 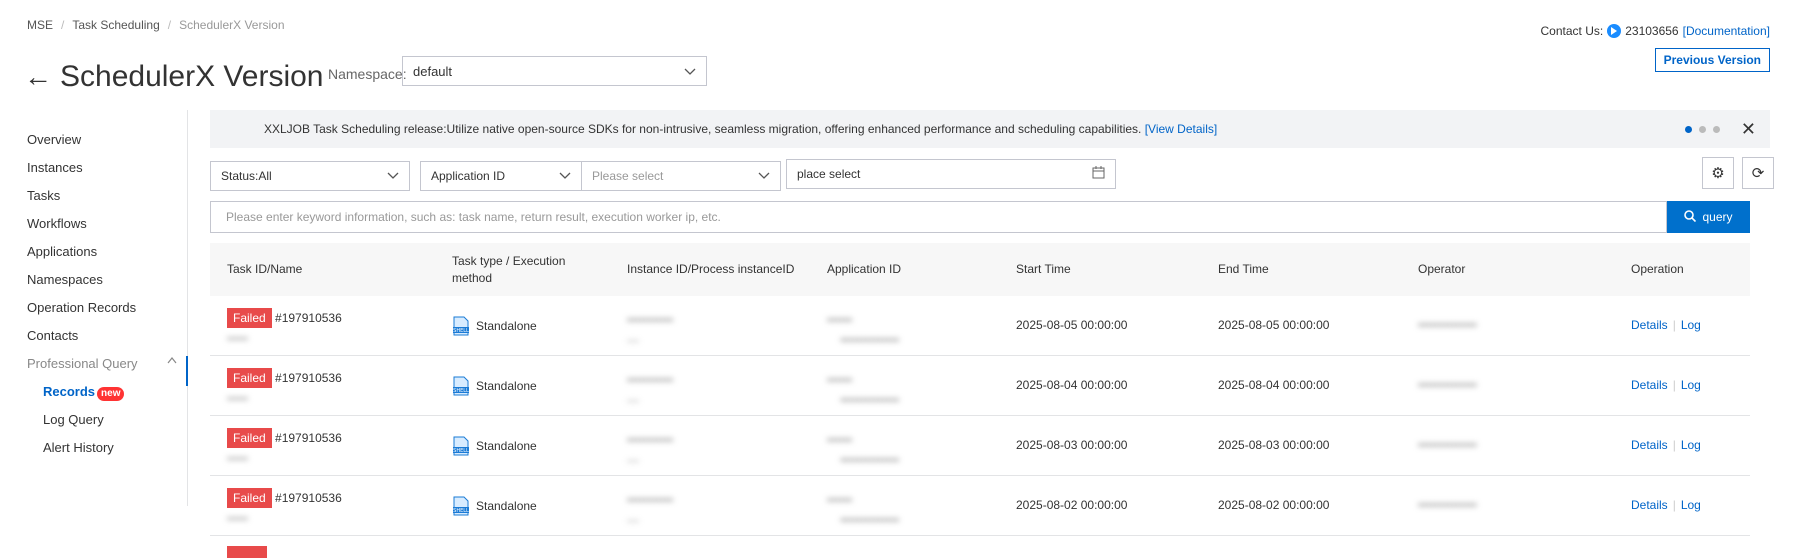 I want to click on sidebar-item-instances: Instances, so click(x=55, y=167).